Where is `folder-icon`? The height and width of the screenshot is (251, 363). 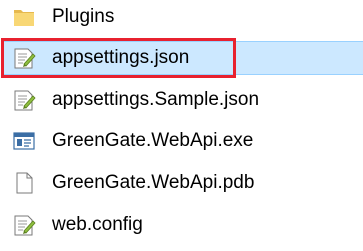 folder-icon is located at coordinates (24, 17).